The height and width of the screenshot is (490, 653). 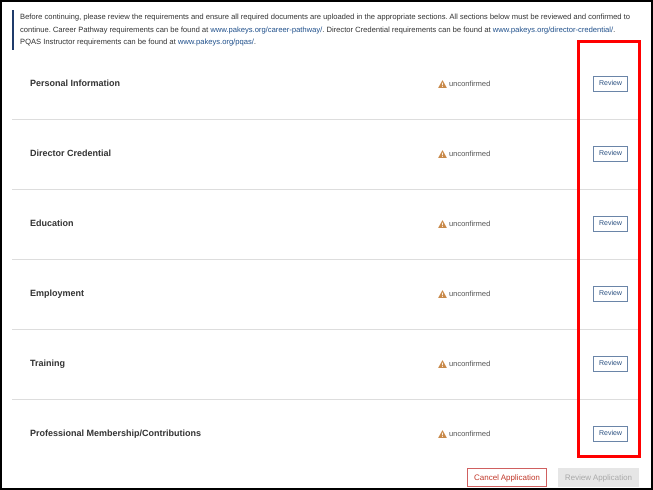 What do you see at coordinates (47, 363) in the screenshot?
I see `section-title: Training` at bounding box center [47, 363].